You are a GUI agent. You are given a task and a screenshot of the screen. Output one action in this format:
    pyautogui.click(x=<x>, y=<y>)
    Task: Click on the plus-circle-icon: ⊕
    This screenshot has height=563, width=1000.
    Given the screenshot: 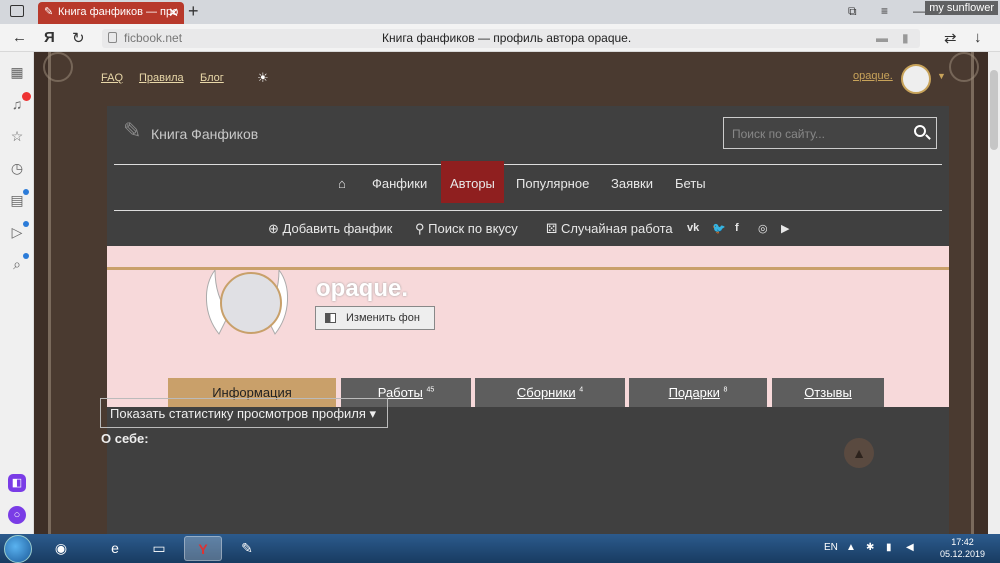 What is the action you would take?
    pyautogui.click(x=273, y=228)
    